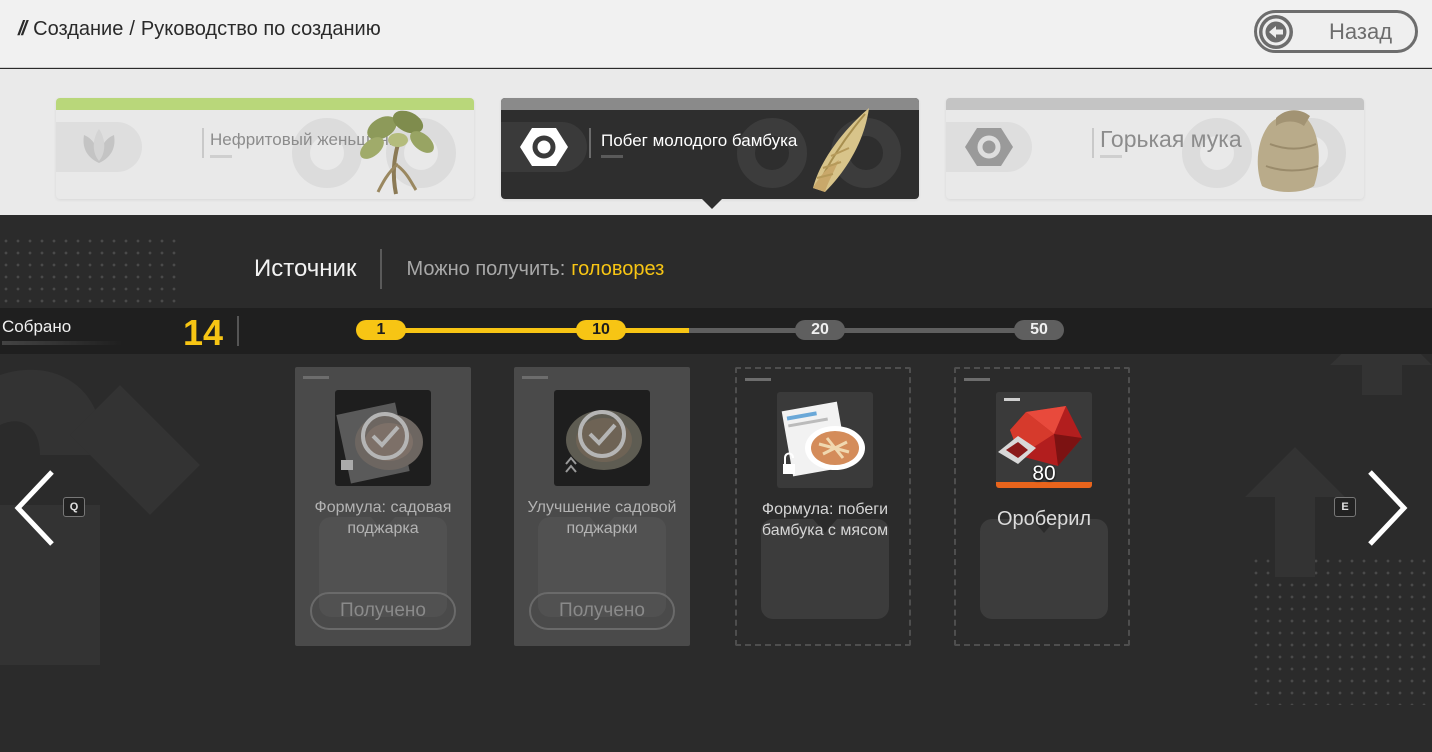 Image resolution: width=1432 pixels, height=752 pixels. I want to click on milestone-20: 20, so click(820, 330).